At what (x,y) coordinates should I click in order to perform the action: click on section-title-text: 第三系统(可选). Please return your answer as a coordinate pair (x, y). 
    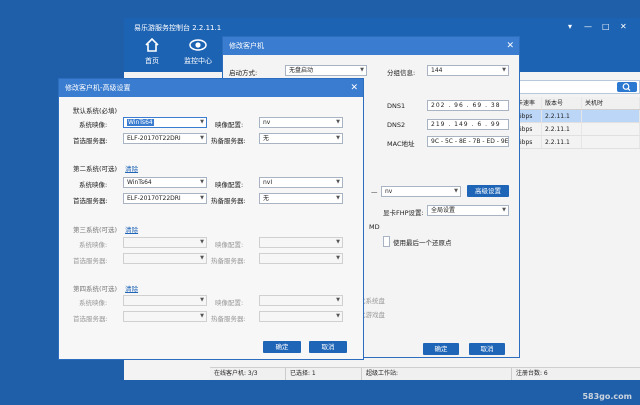
    Looking at the image, I should click on (95, 230).